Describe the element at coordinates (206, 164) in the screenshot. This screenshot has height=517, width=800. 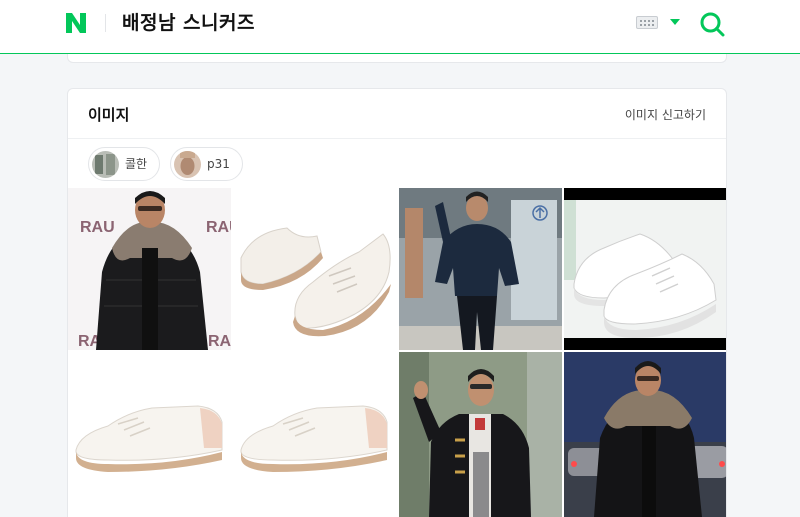
I see `filter-chip-p31: p31` at that location.